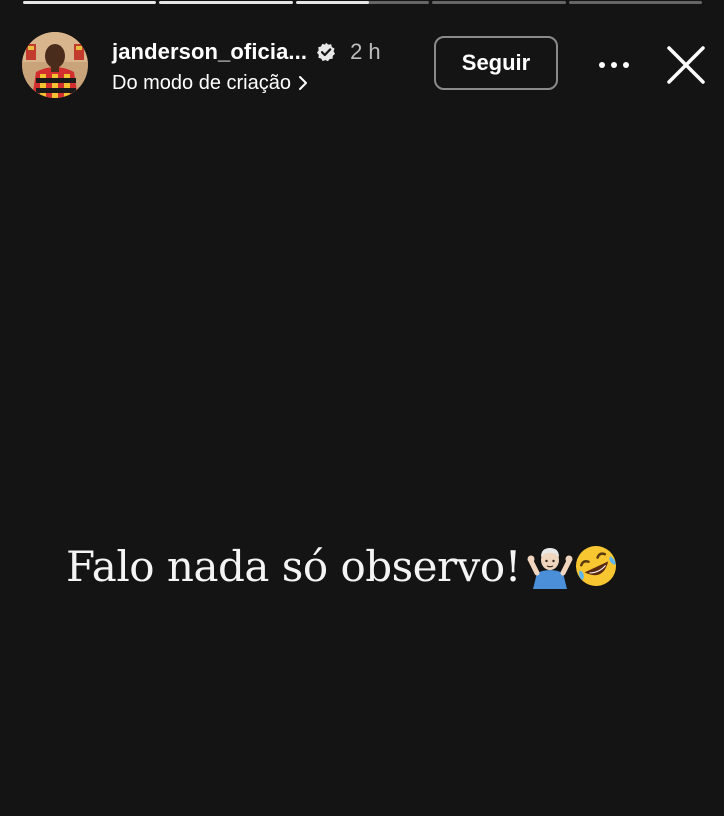  Describe the element at coordinates (686, 65) in the screenshot. I see `close-icon` at that location.